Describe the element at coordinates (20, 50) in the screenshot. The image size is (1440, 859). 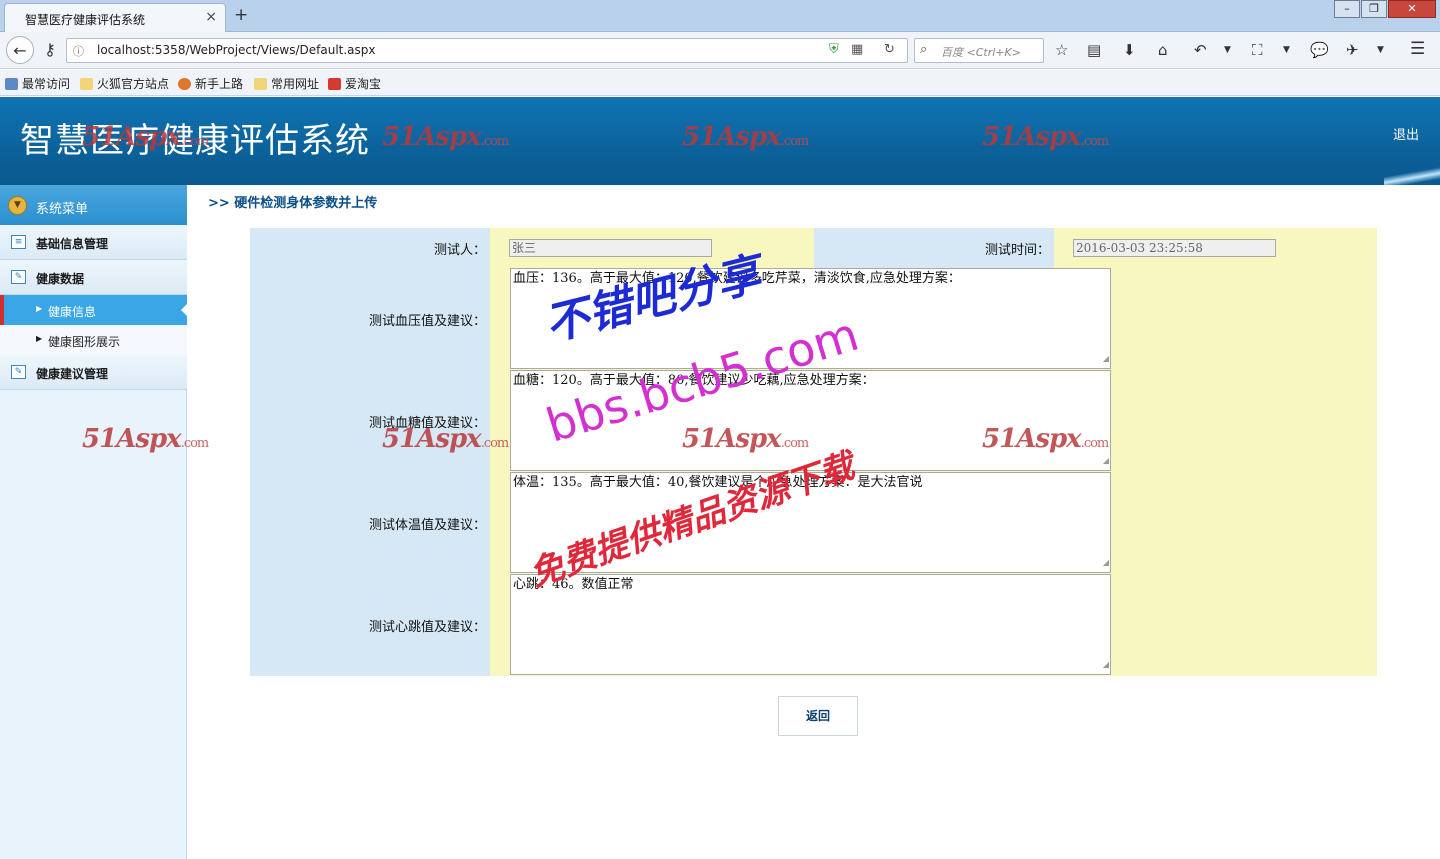
I see `back-arrow-icon: ←` at that location.